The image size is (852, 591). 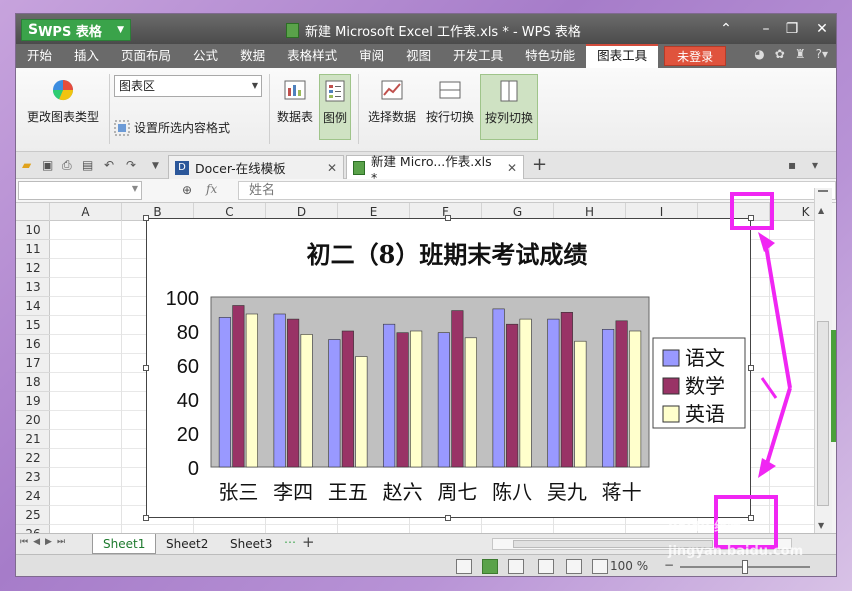 I want to click on save-icon: ▣, so click(x=47, y=165).